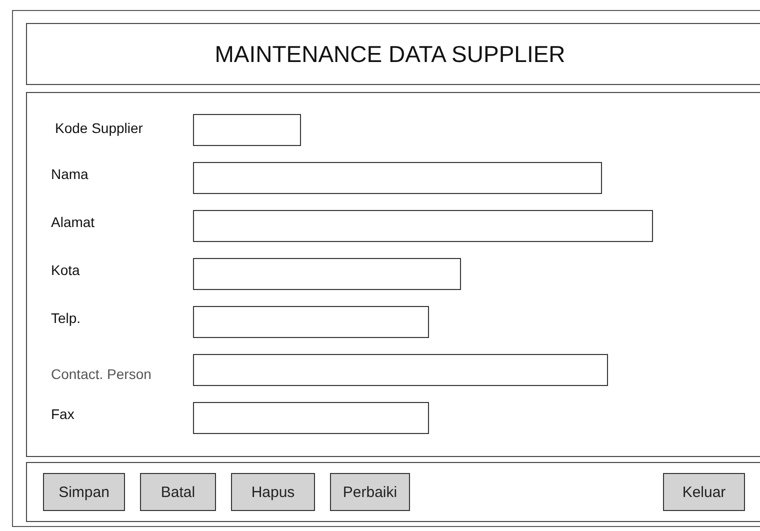  What do you see at coordinates (178, 492) in the screenshot?
I see `action-button: Batal` at bounding box center [178, 492].